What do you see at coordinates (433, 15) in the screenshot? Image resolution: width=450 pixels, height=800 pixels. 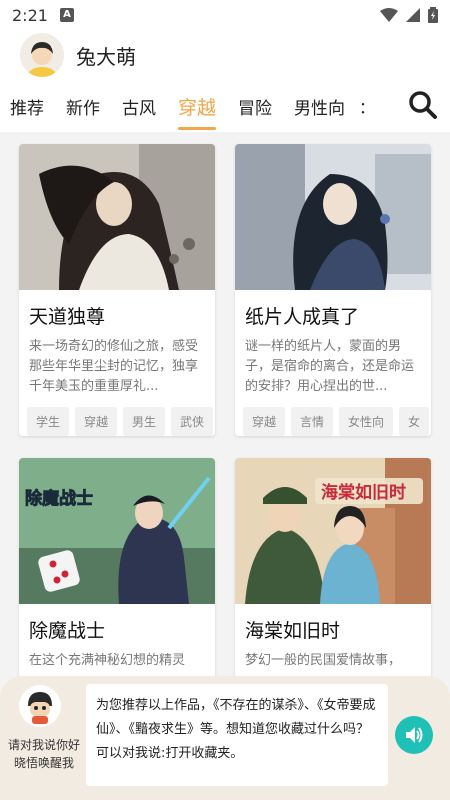 I see `battery-icon` at bounding box center [433, 15].